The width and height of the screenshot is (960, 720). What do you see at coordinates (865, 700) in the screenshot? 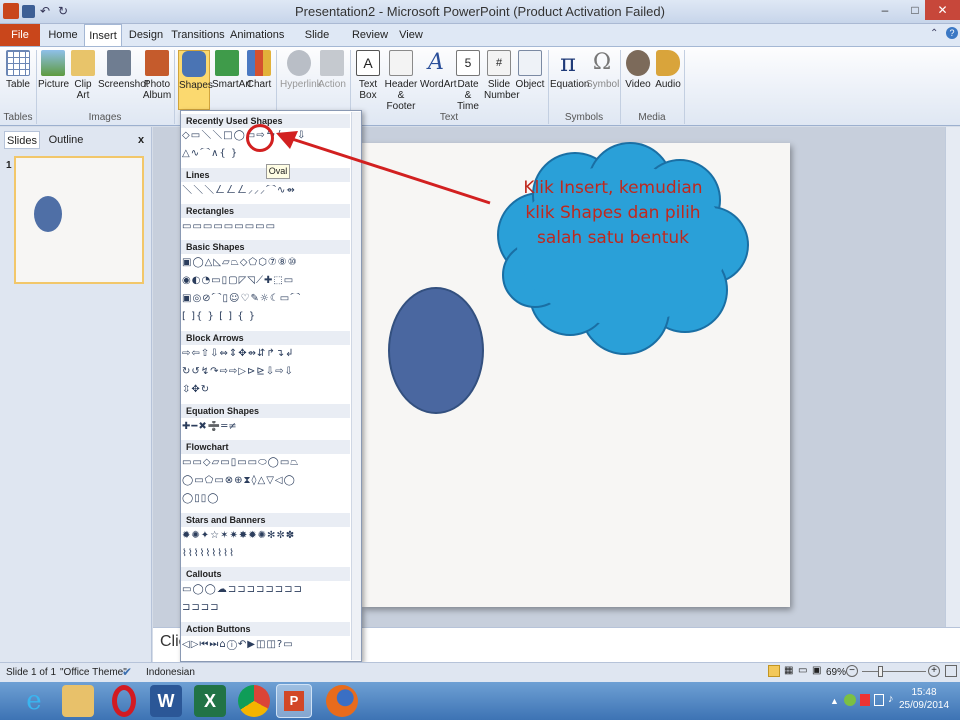
I see `tray-flag-icon` at bounding box center [865, 700].